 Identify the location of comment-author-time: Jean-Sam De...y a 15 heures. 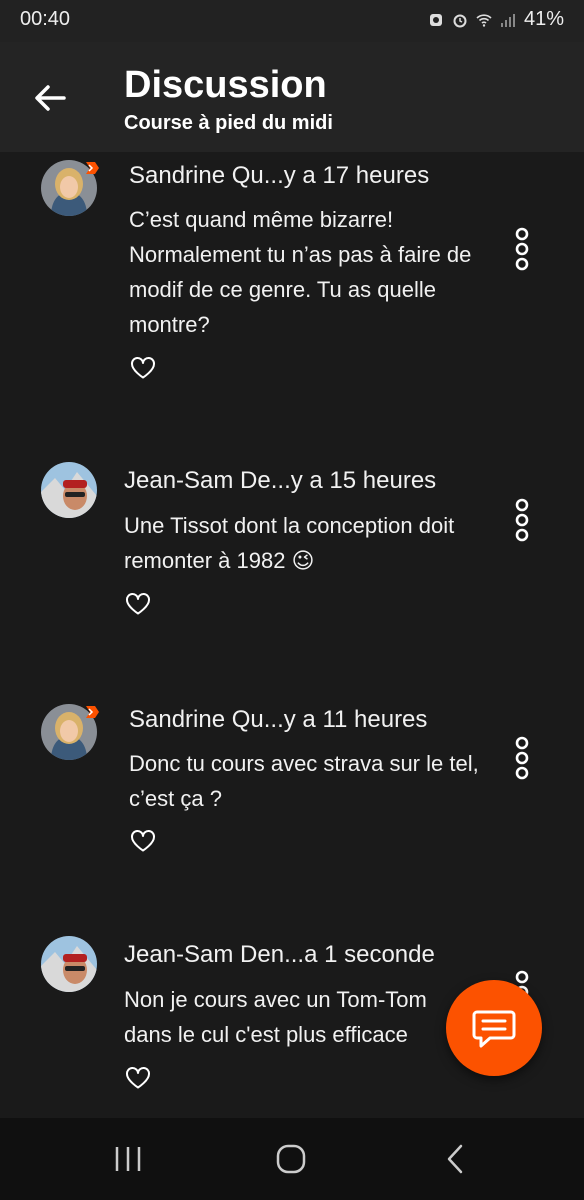
(280, 481).